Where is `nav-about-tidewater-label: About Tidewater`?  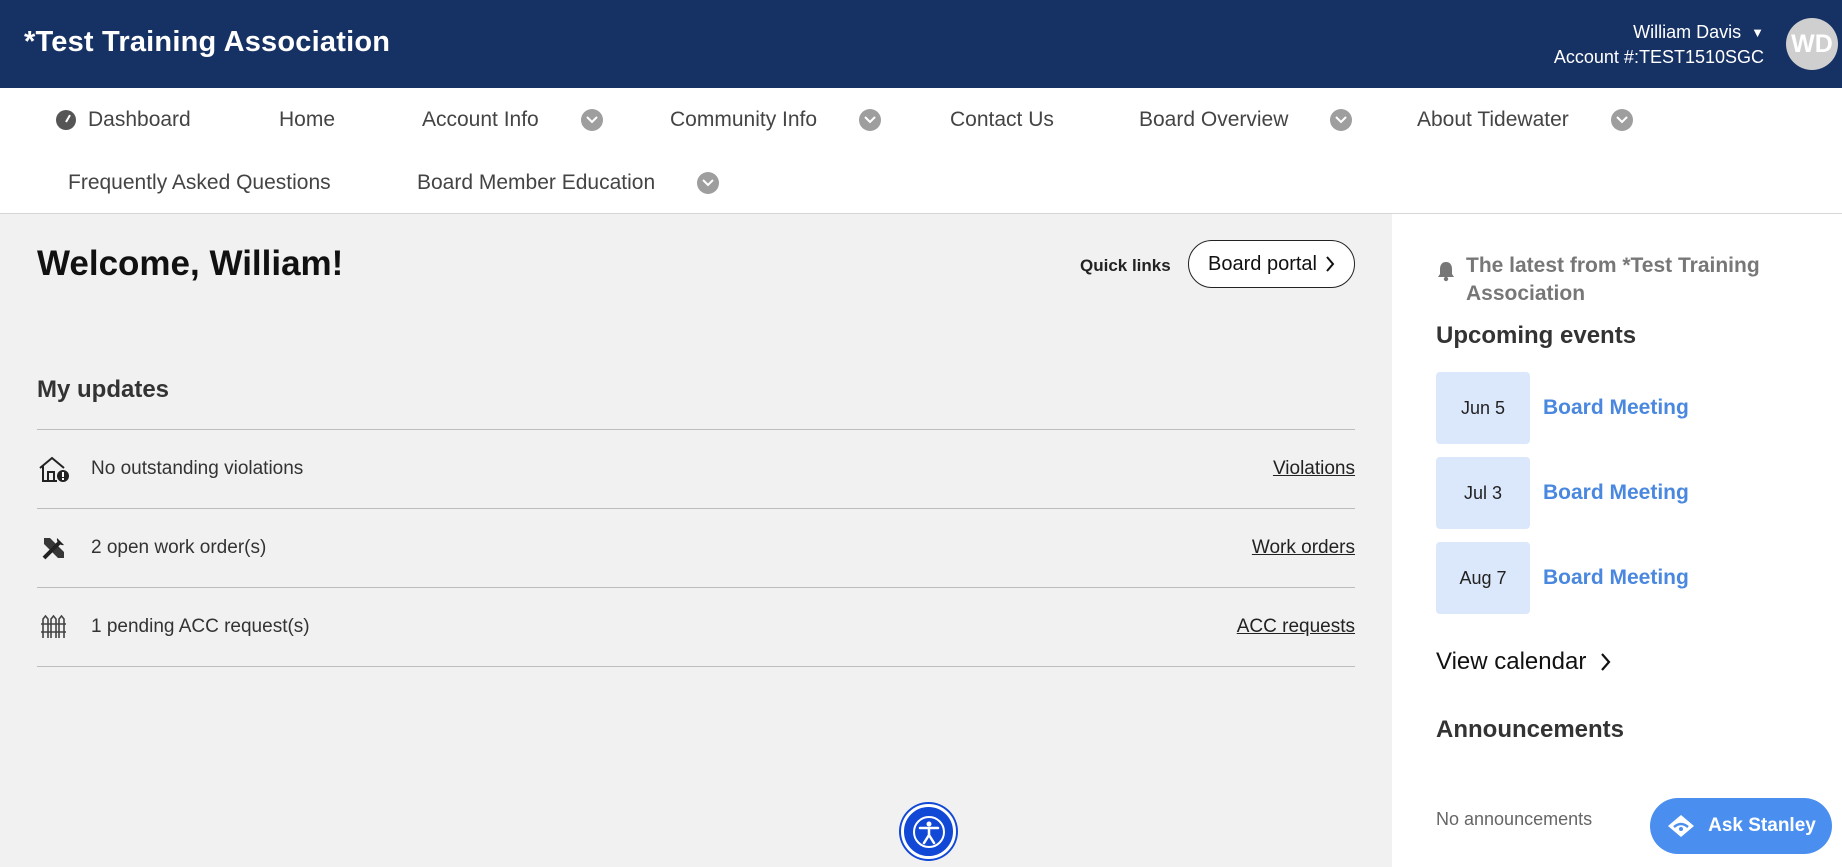
nav-about-tidewater-label: About Tidewater is located at coordinates (1493, 119).